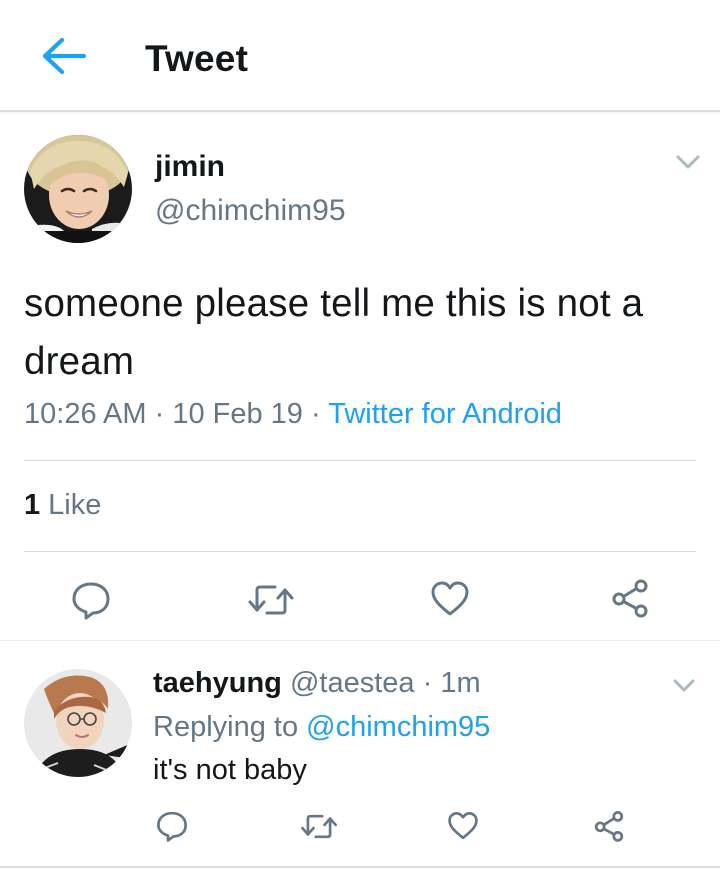 The width and height of the screenshot is (720, 873). I want to click on reply-like-button, so click(463, 828).